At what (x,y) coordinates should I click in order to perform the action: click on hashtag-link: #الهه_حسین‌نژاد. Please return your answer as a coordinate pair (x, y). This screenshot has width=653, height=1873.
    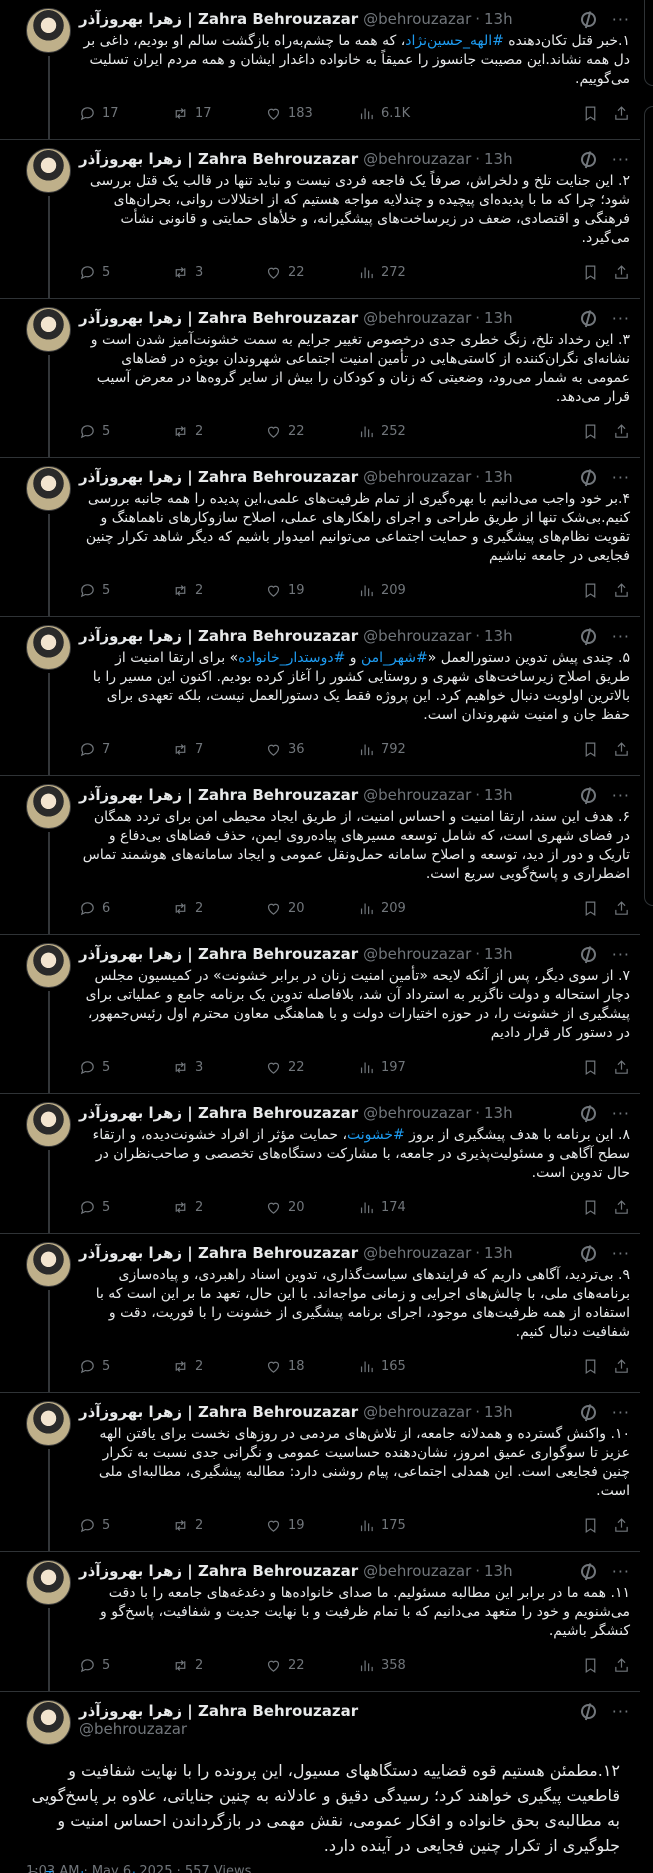
    Looking at the image, I should click on (454, 41).